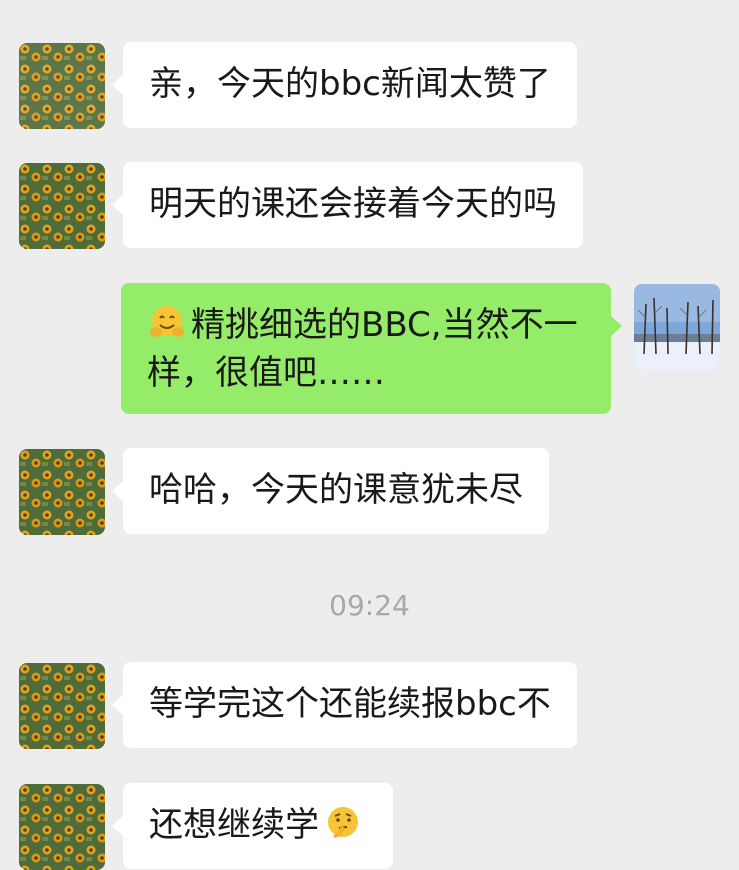 The width and height of the screenshot is (739, 870). What do you see at coordinates (677, 327) in the screenshot?
I see `snowy-trees-avatar` at bounding box center [677, 327].